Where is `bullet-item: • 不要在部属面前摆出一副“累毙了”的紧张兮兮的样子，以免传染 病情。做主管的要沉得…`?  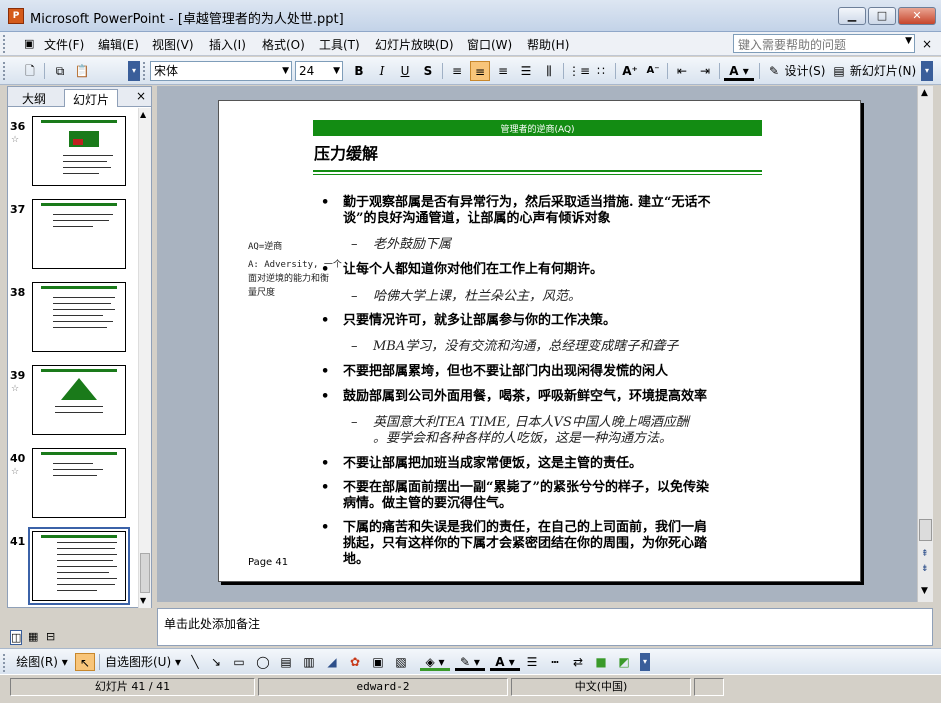
bullet-item: • 不要在部属面前摆出一副“累毙了”的紧张兮兮的样子，以免传染 病情。做主管的要沉得… is located at coordinates (515, 496).